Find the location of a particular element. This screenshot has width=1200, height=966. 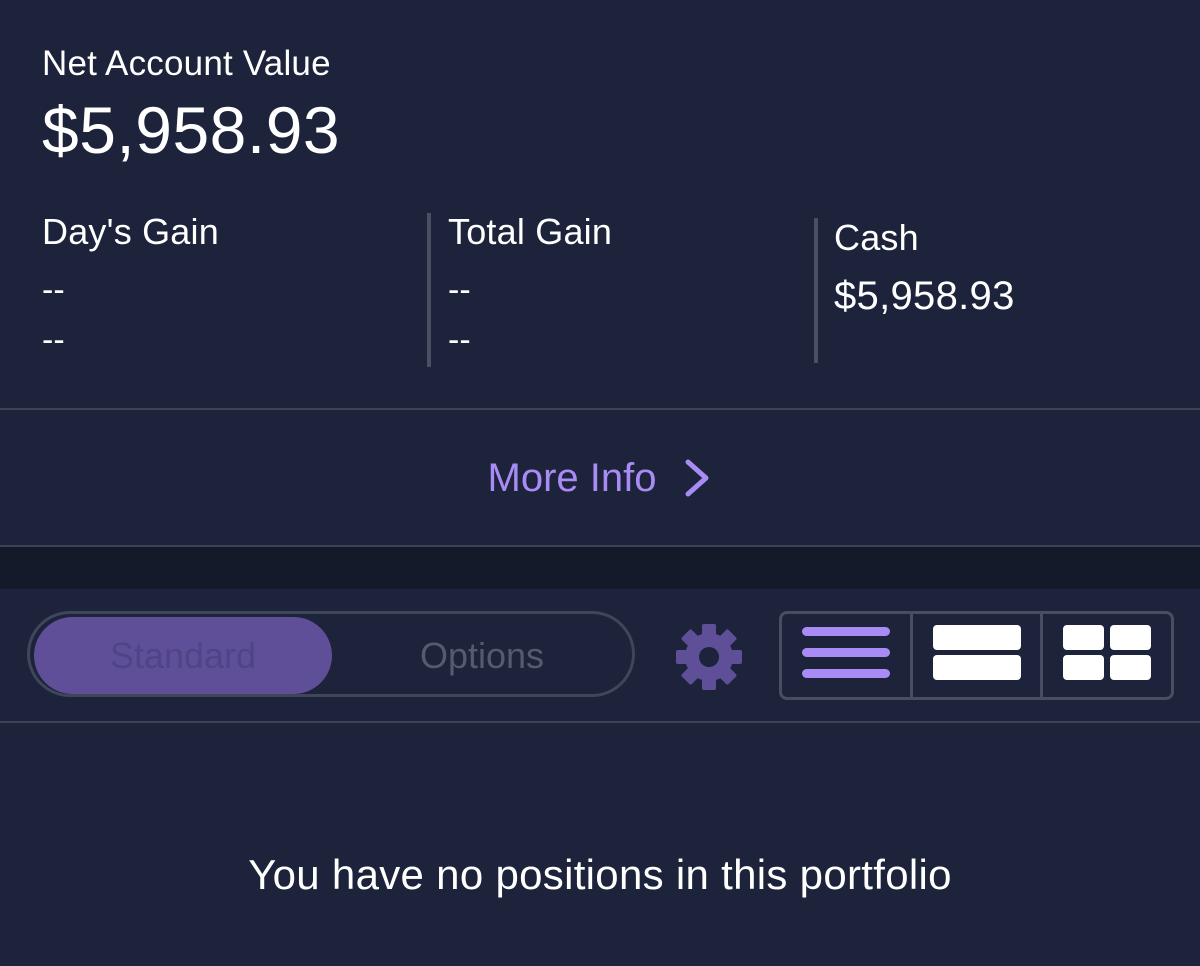

empty-positions-message: You have no positions in this portfolio is located at coordinates (600, 874).